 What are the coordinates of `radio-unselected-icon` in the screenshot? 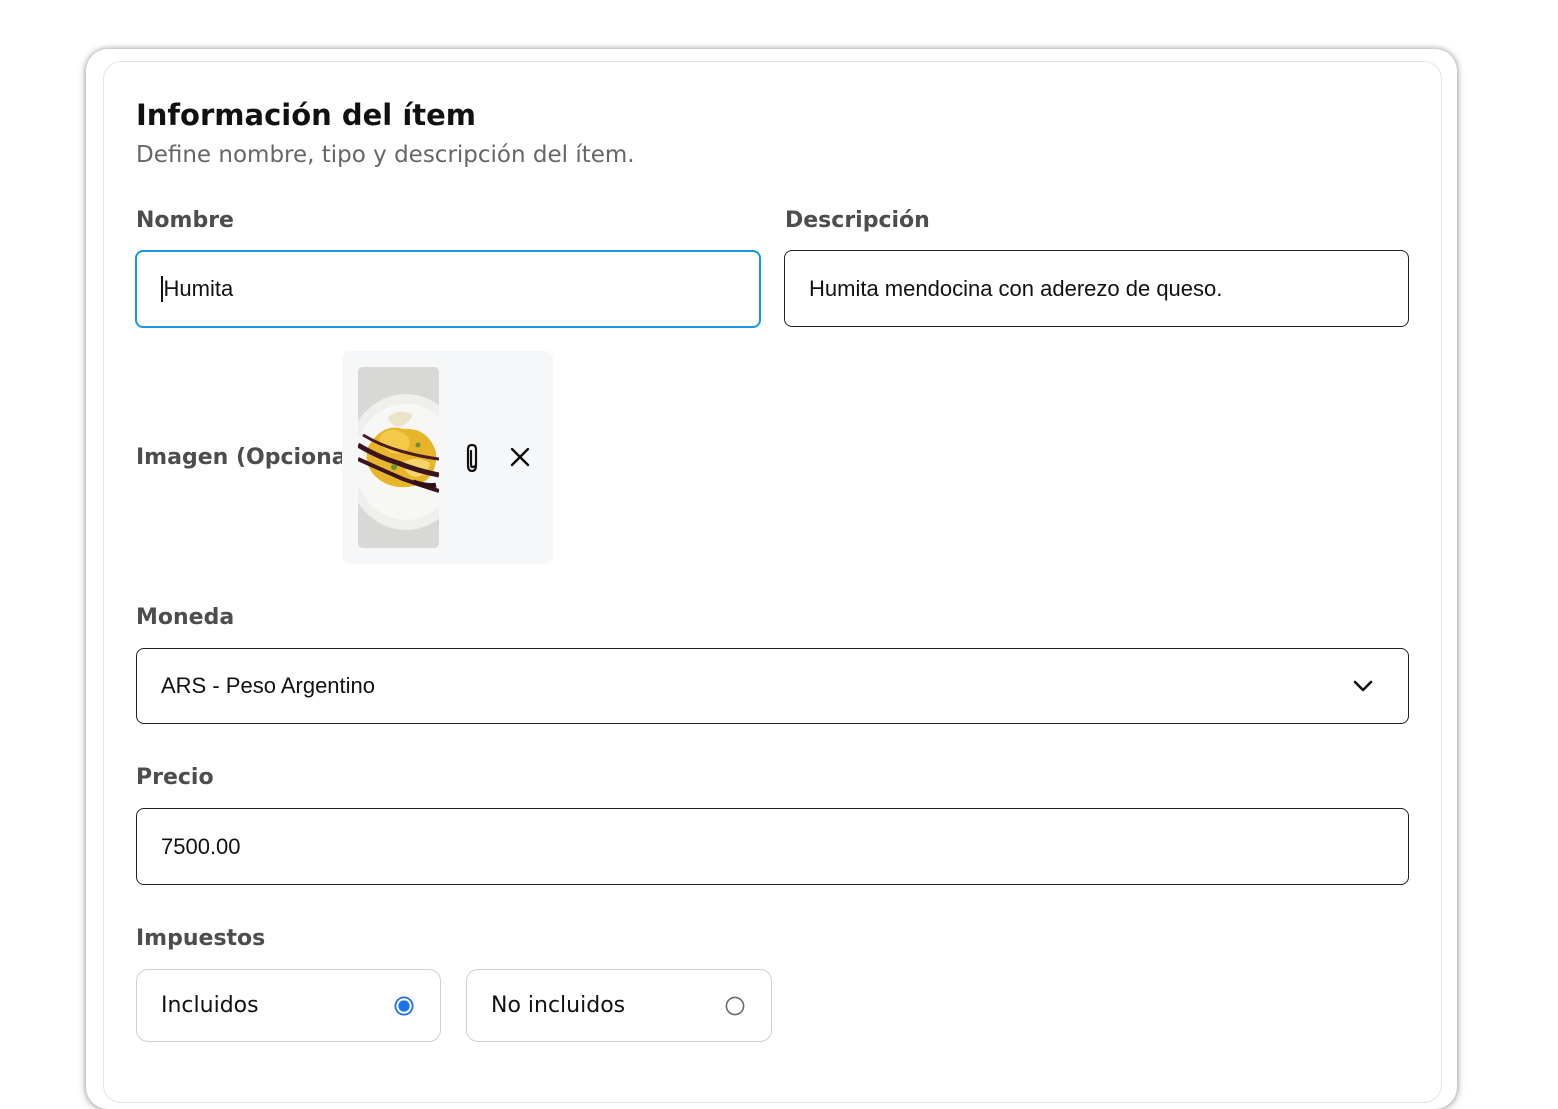 It's located at (735, 1006).